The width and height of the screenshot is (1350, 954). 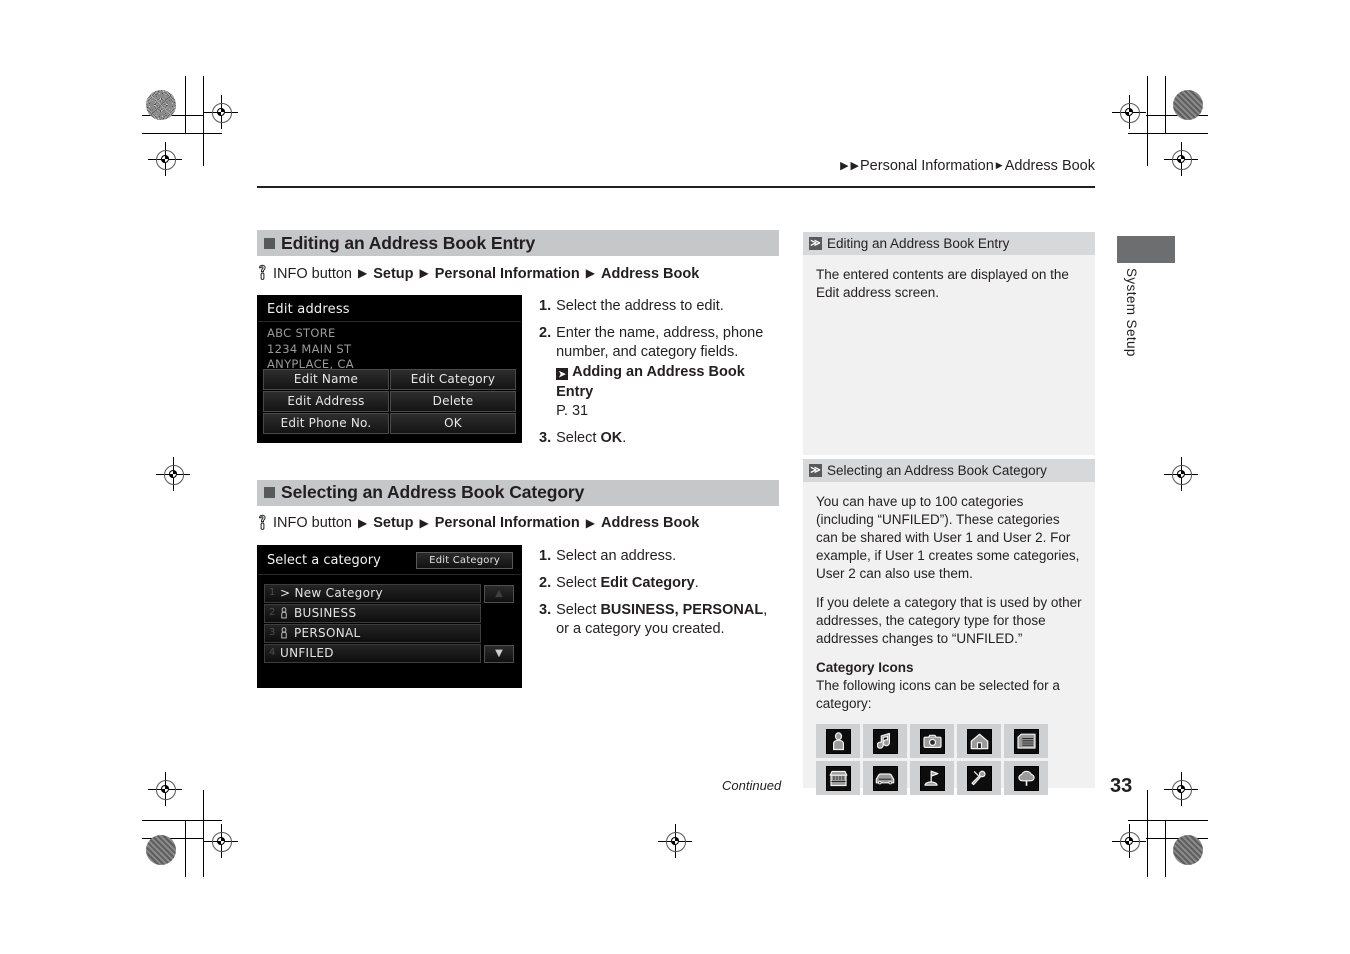 I want to click on cross-reference-label: Adding an Address Book Entry, so click(x=650, y=382).